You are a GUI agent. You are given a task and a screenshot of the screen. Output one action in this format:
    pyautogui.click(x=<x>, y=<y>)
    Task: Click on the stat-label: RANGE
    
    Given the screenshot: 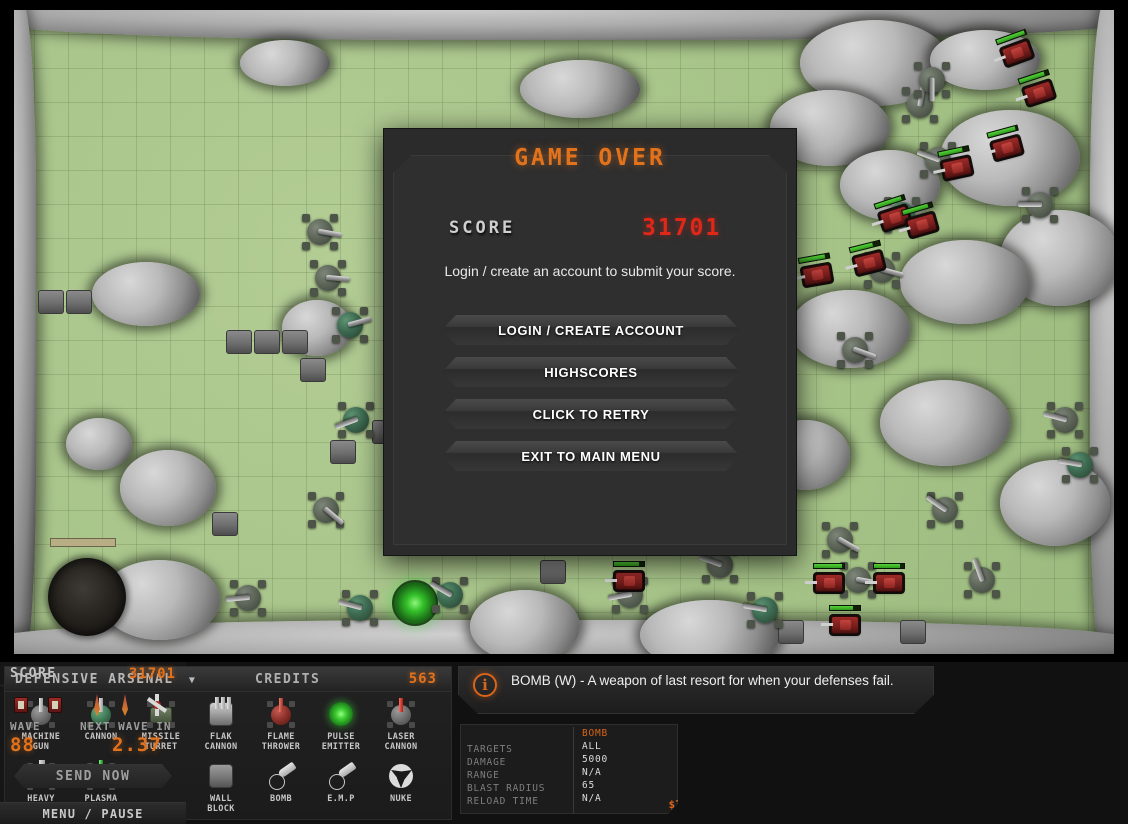 What is the action you would take?
    pyautogui.click(x=483, y=775)
    